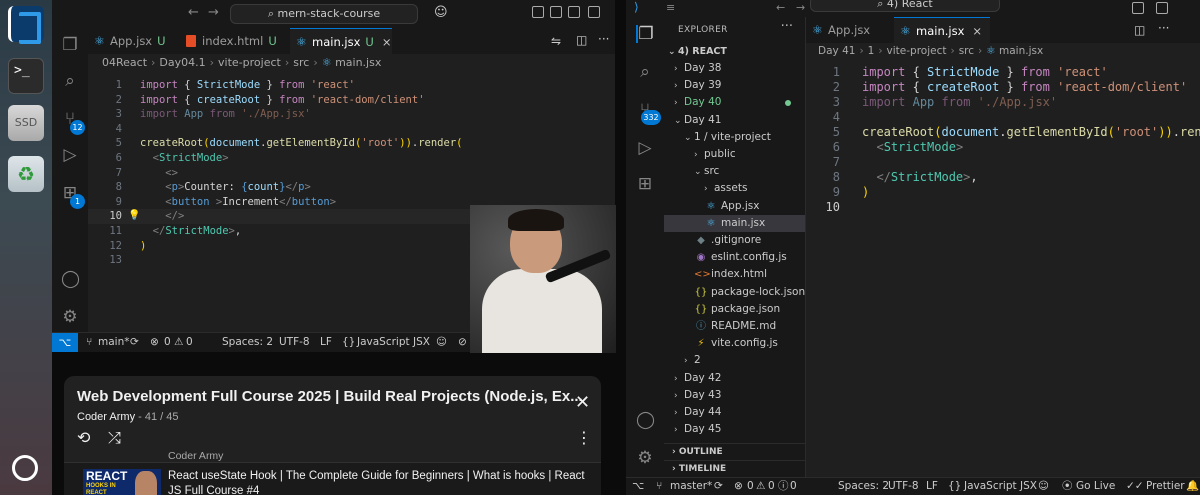 The image size is (1200, 495). I want to click on tree-folder: ⌄ src, so click(734, 171).